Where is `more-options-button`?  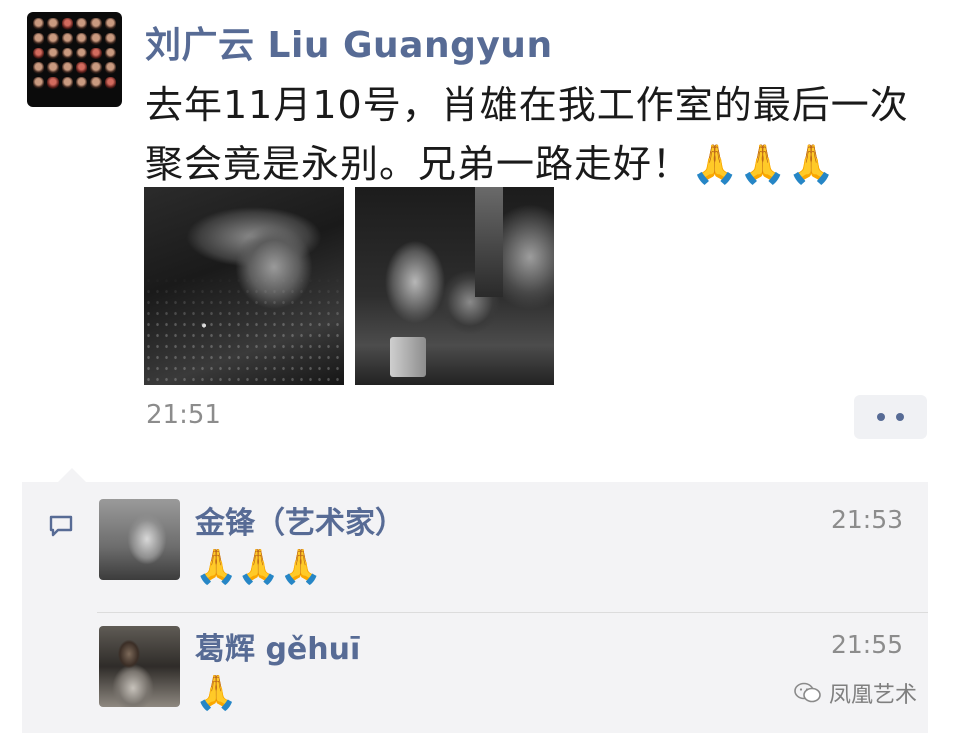 more-options-button is located at coordinates (890, 417).